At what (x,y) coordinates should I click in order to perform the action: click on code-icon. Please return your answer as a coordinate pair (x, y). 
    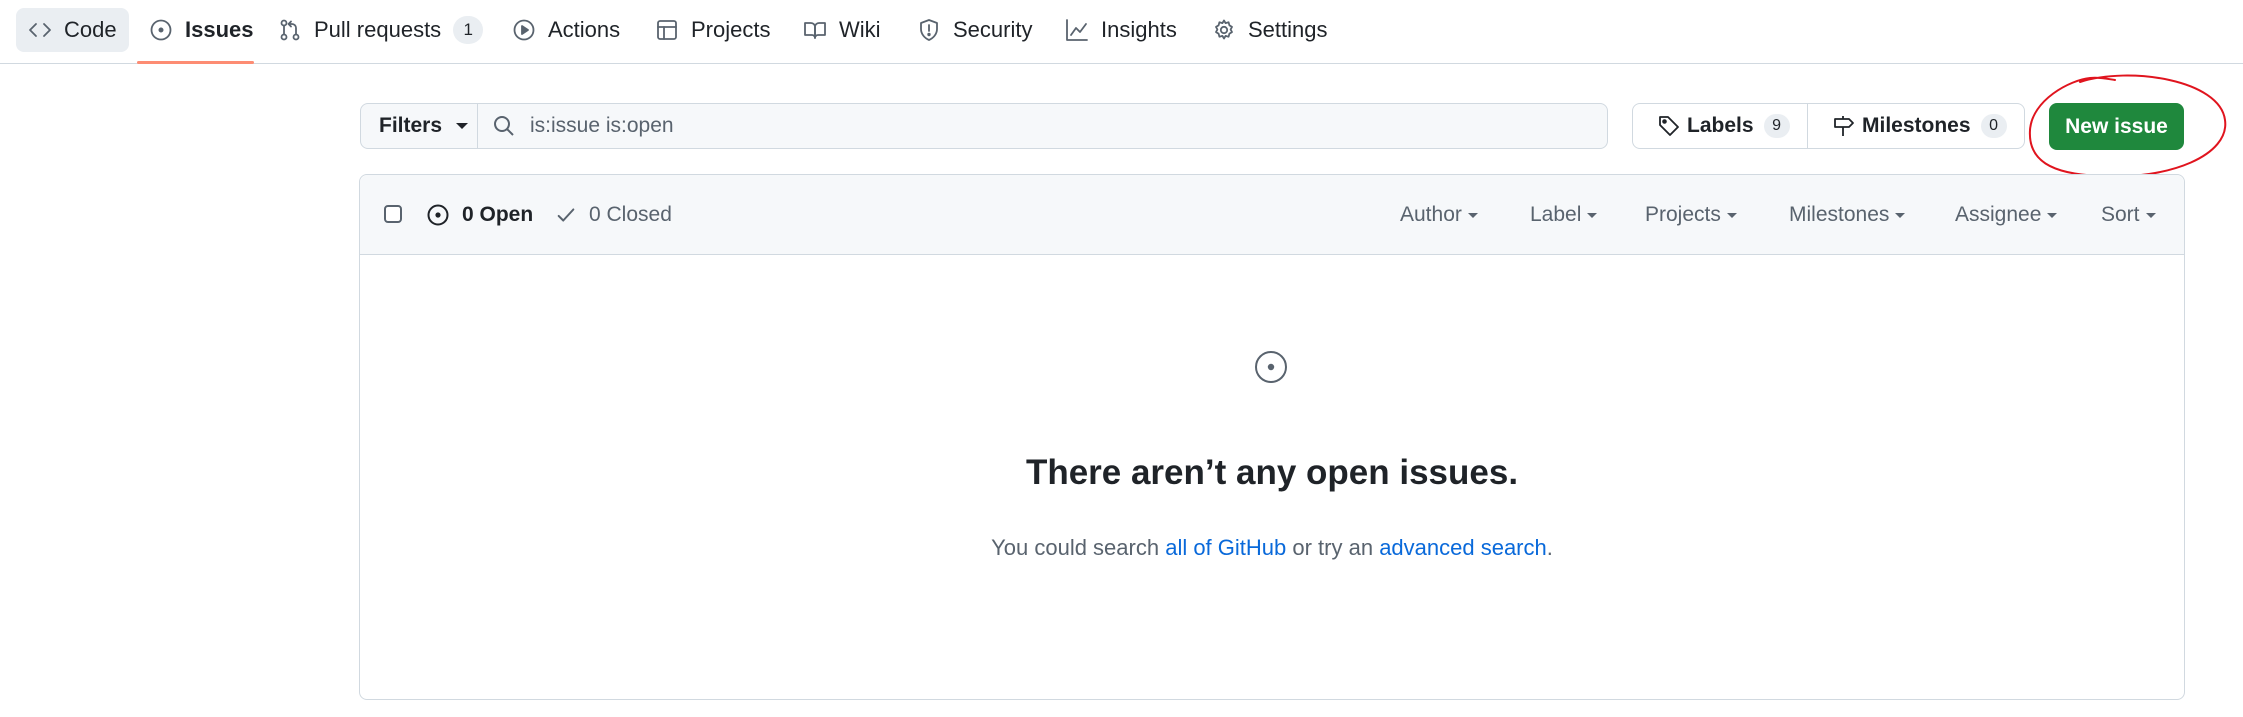
    Looking at the image, I should click on (40, 30).